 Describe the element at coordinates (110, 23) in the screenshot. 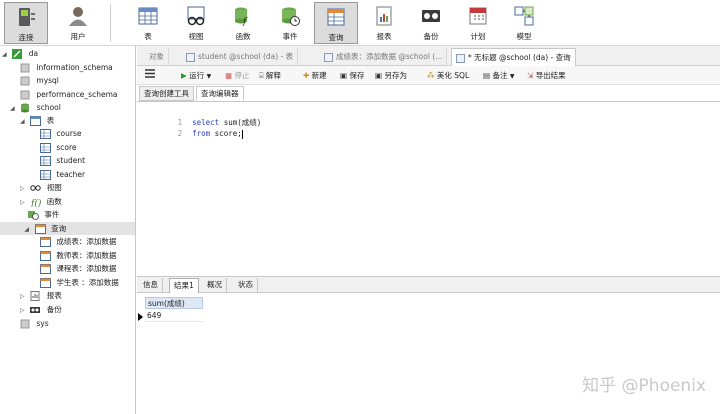

I see `toolbar-separator` at that location.